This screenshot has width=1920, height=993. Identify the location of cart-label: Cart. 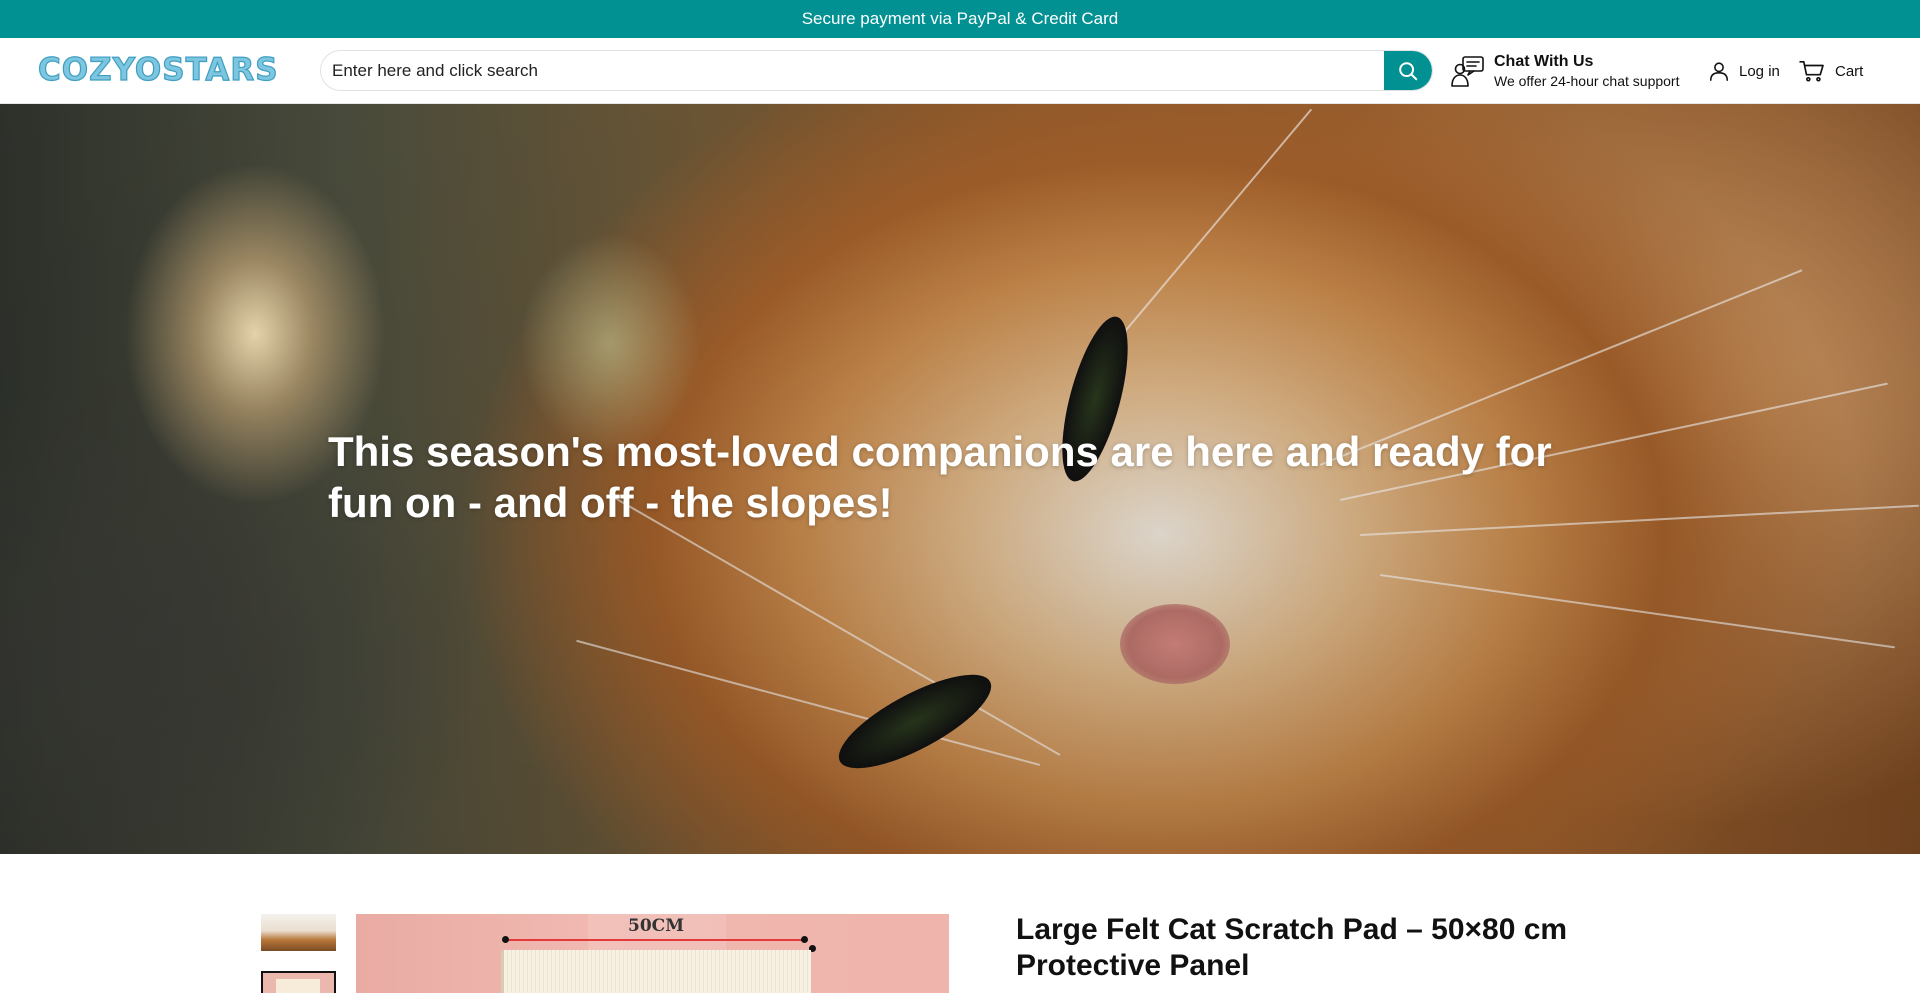
(1849, 71).